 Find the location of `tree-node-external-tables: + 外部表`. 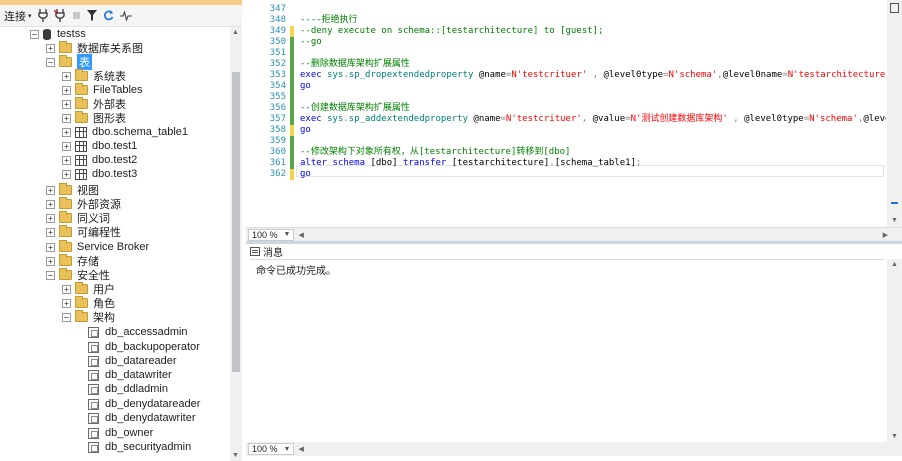

tree-node-external-tables: + 外部表 is located at coordinates (94, 104).